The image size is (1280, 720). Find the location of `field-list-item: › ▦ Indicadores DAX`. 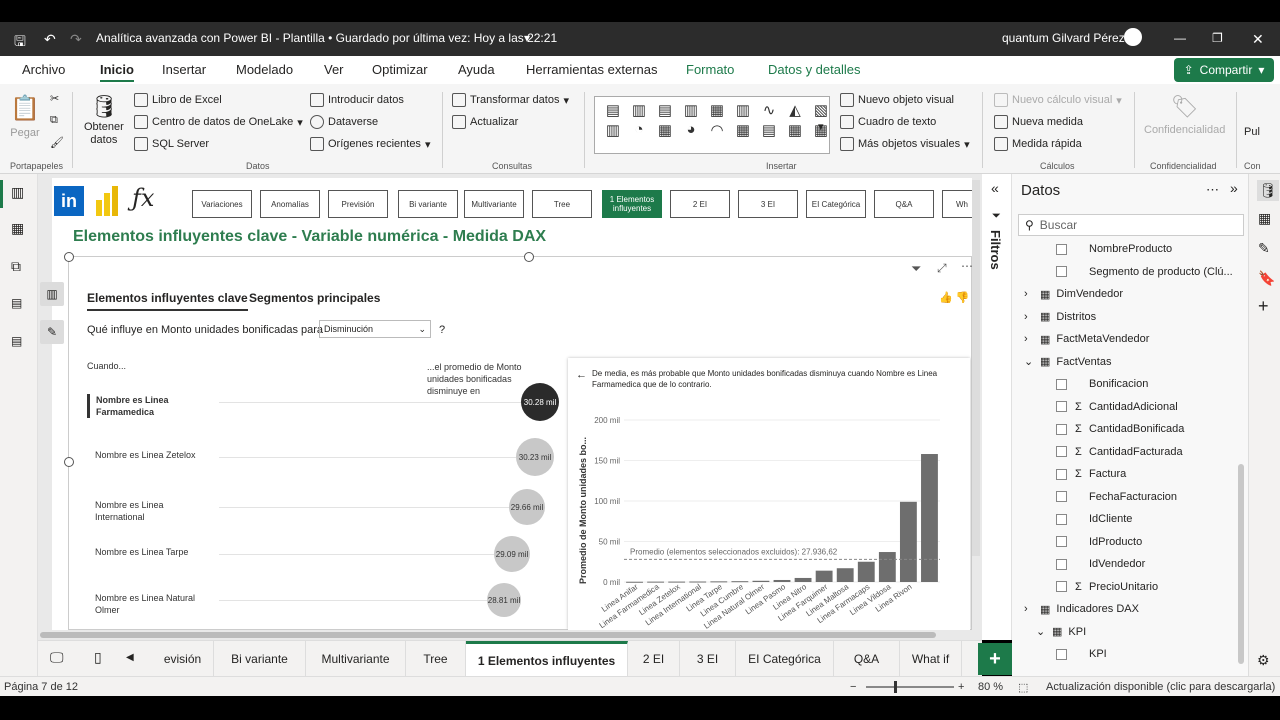

field-list-item: › ▦ Indicadores DAX is located at coordinates (1075, 609).